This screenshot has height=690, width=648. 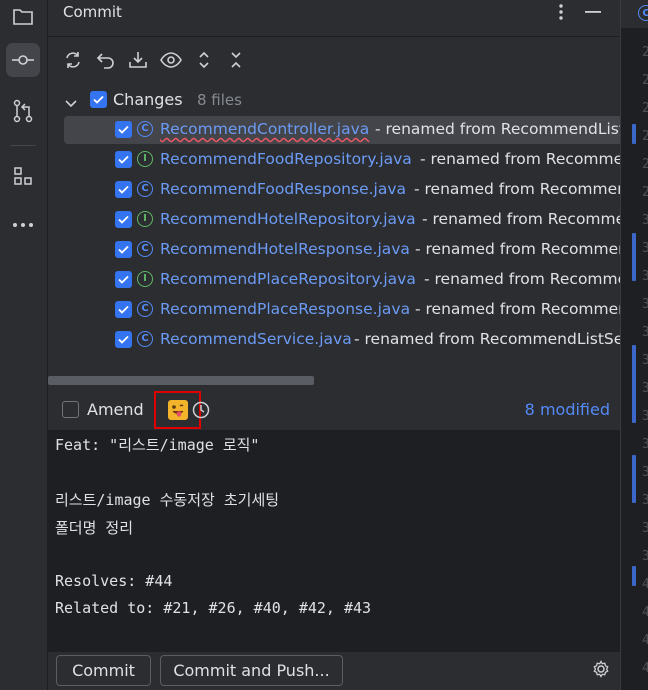 What do you see at coordinates (285, 309) in the screenshot?
I see `file-name: RecommendPlaceResponse.java` at bounding box center [285, 309].